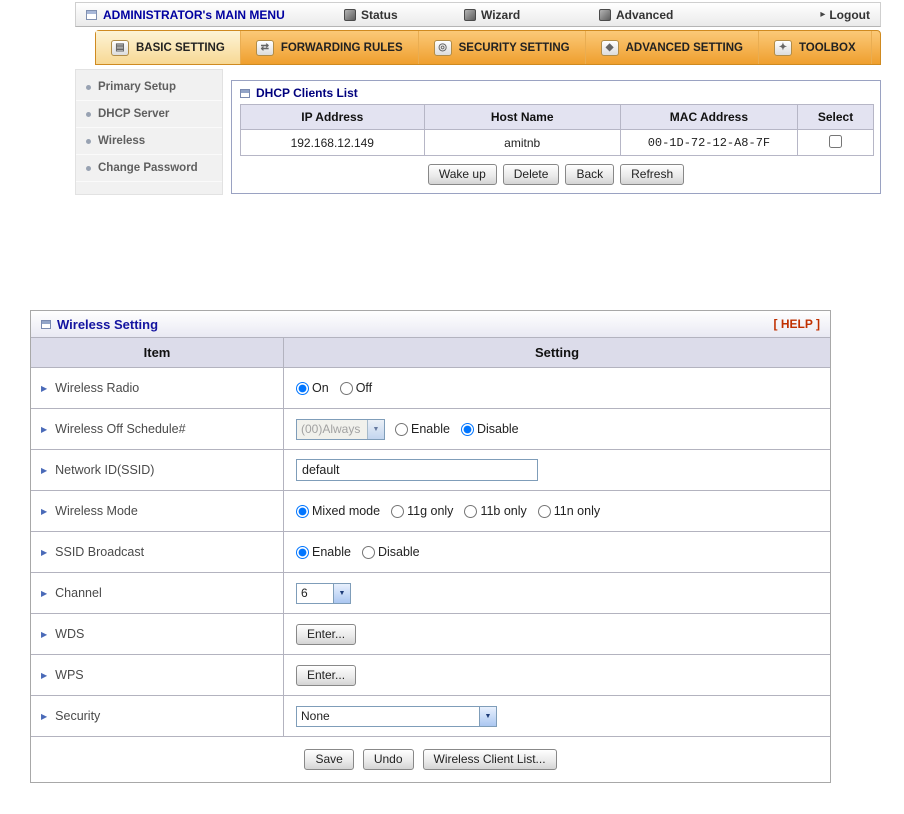 Image resolution: width=904 pixels, height=814 pixels. I want to click on menubar-item-wizard: Wizard, so click(492, 14).